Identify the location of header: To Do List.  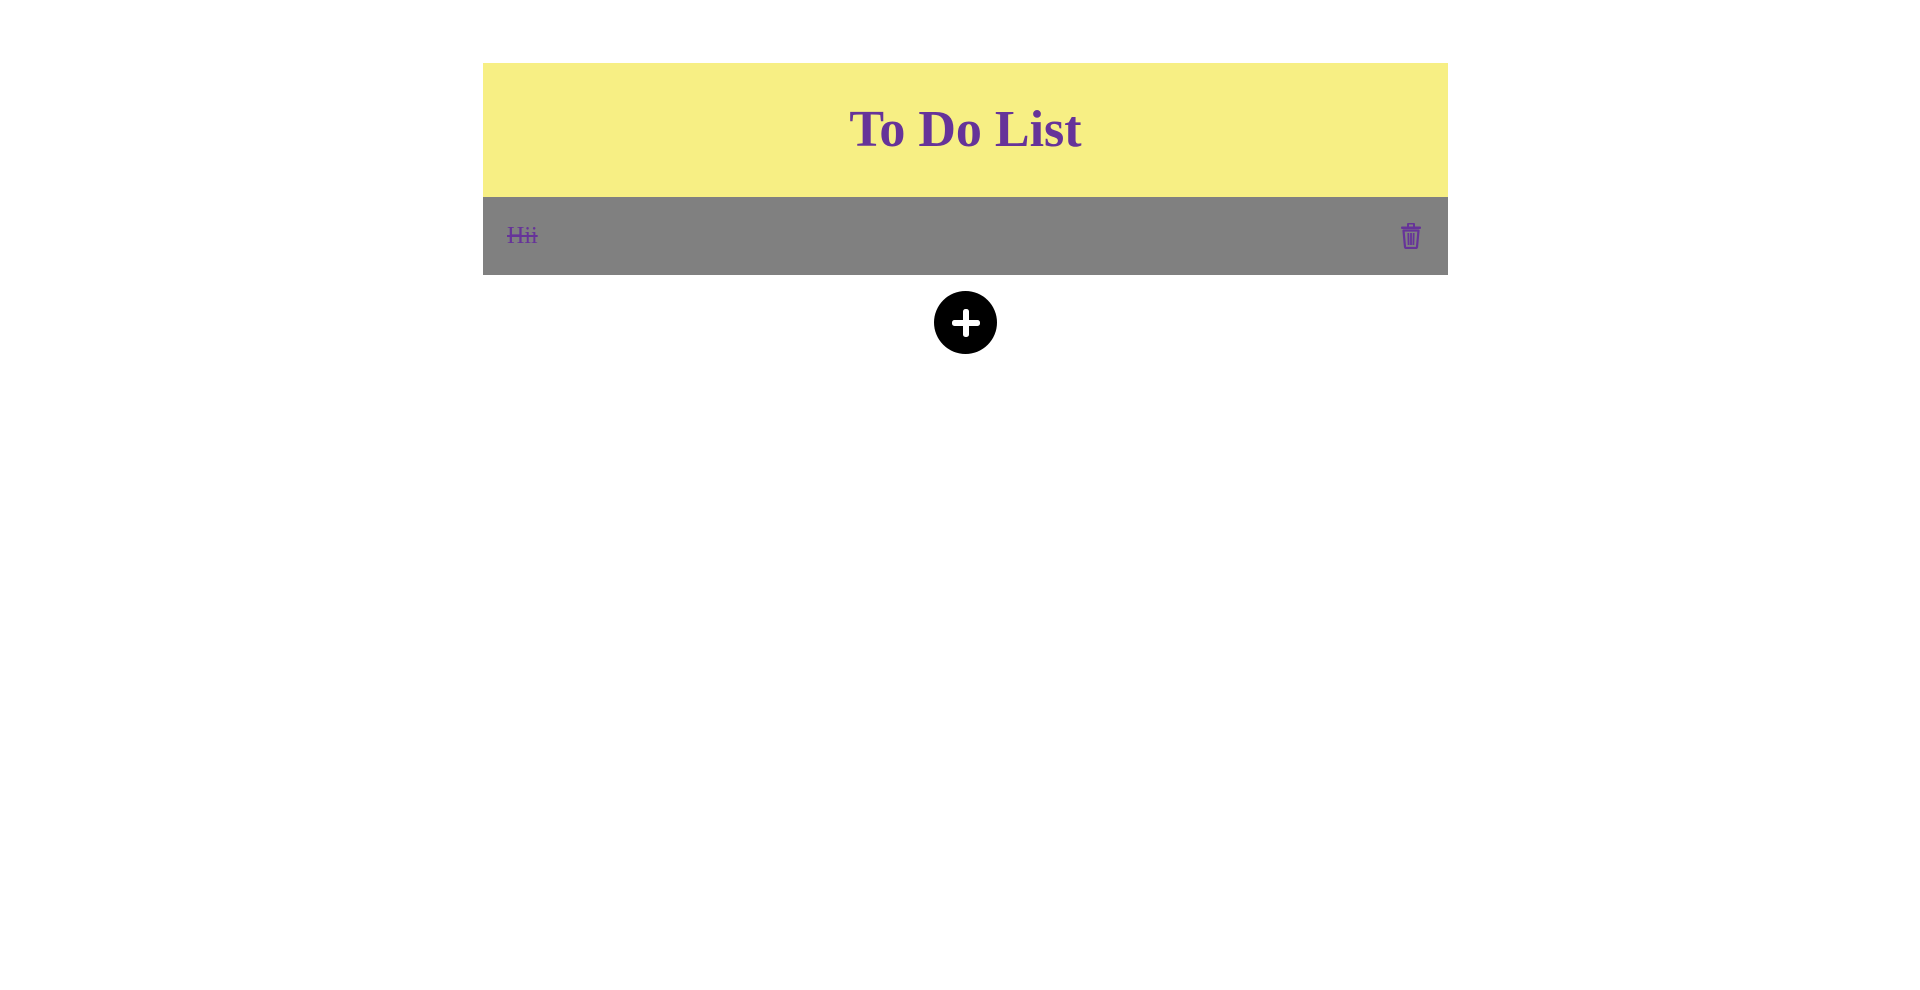
(965, 130).